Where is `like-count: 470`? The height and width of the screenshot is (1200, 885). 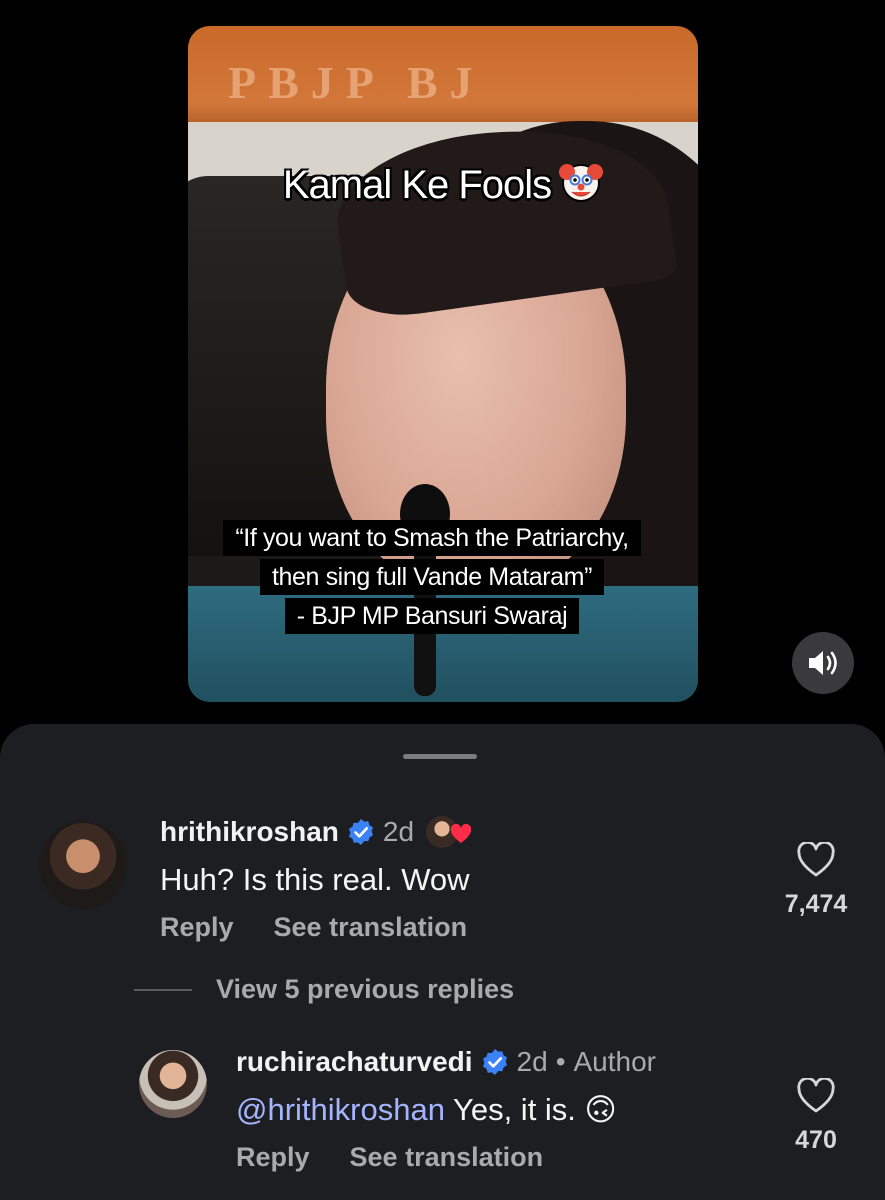 like-count: 470 is located at coordinates (816, 1140).